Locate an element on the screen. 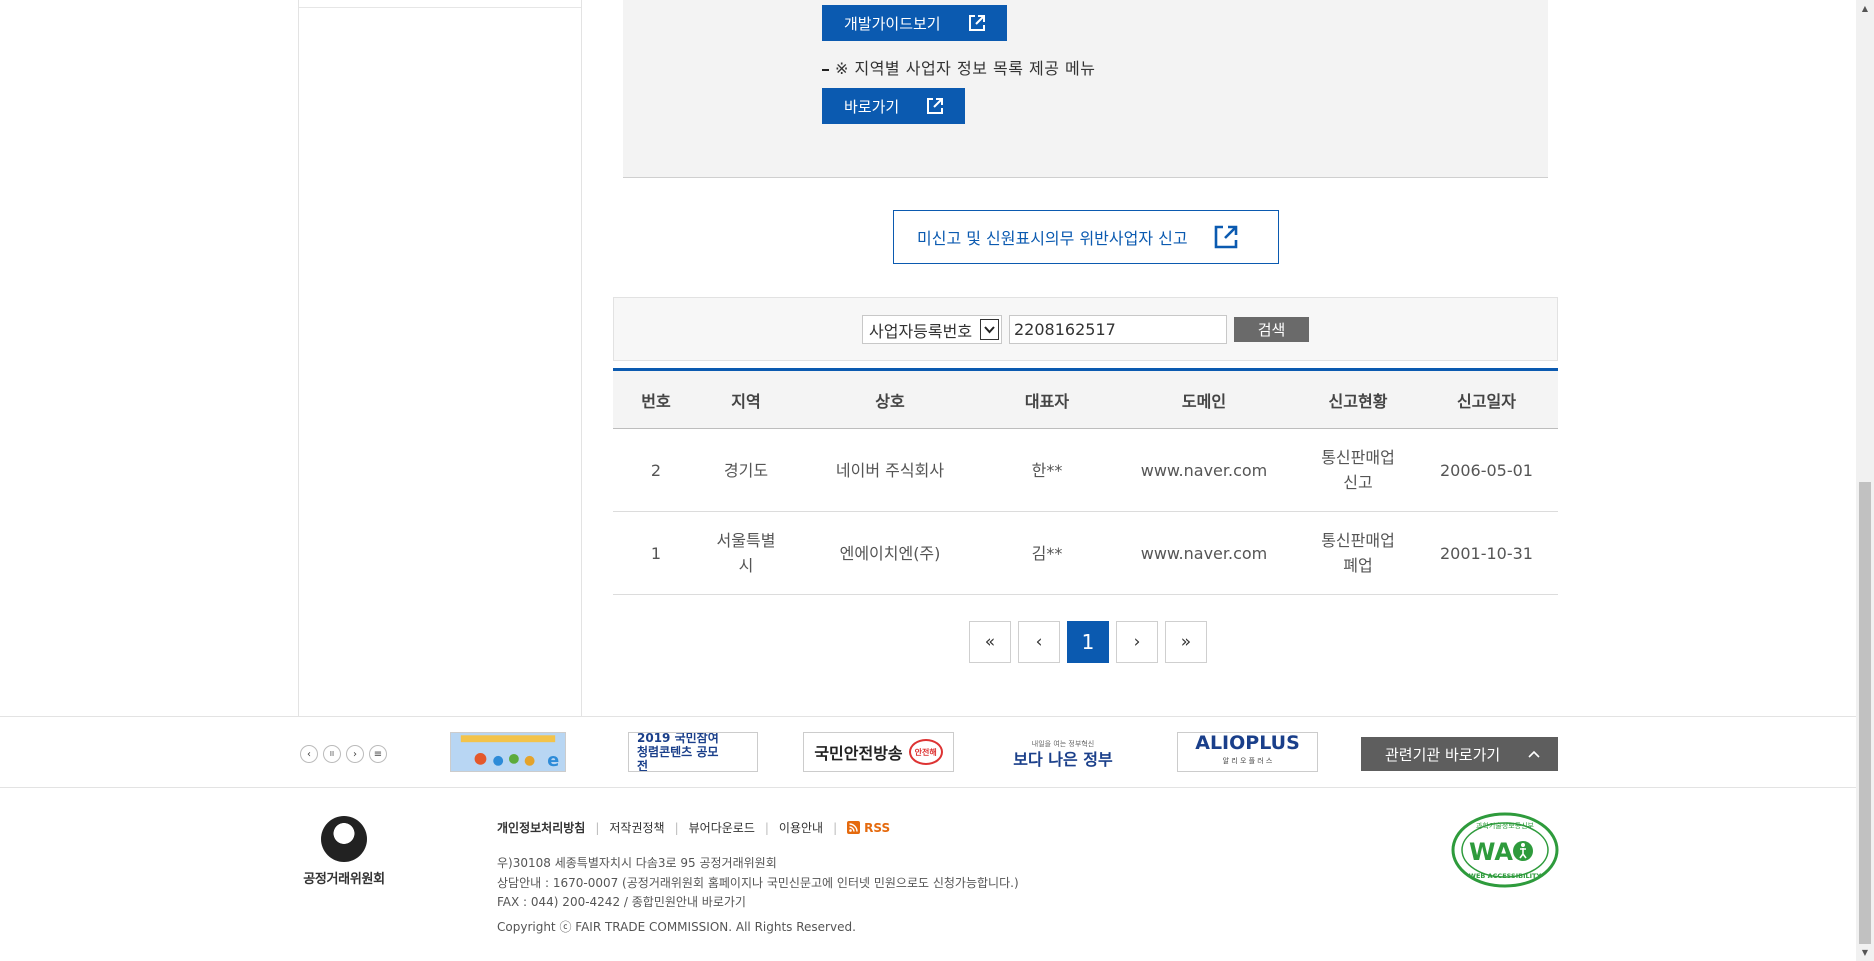 Image resolution: width=1874 pixels, height=961 pixels. wa-top-text: 과학기술정보통신부 is located at coordinates (1505, 825).